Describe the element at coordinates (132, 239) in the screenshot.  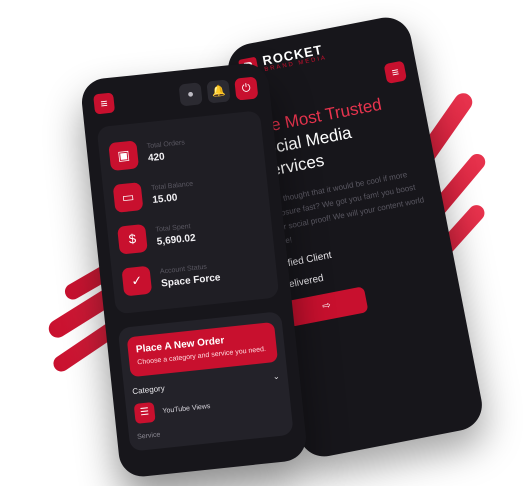
I see `money-icon: $` at that location.